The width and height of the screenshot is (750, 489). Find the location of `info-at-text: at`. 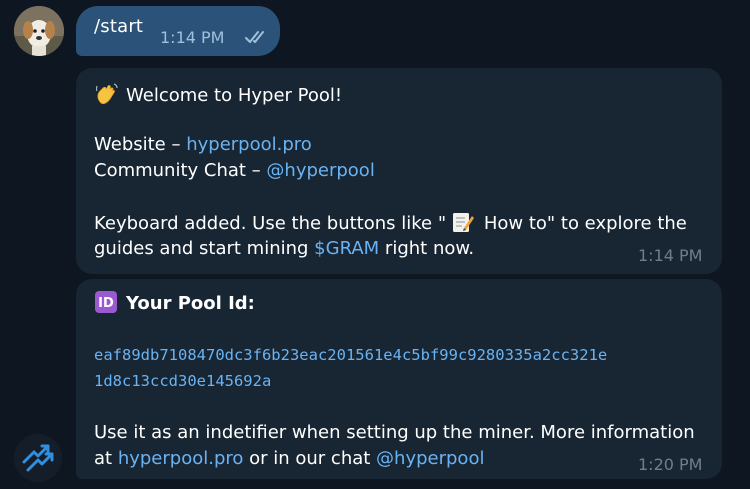

info-at-text: at is located at coordinates (106, 458).